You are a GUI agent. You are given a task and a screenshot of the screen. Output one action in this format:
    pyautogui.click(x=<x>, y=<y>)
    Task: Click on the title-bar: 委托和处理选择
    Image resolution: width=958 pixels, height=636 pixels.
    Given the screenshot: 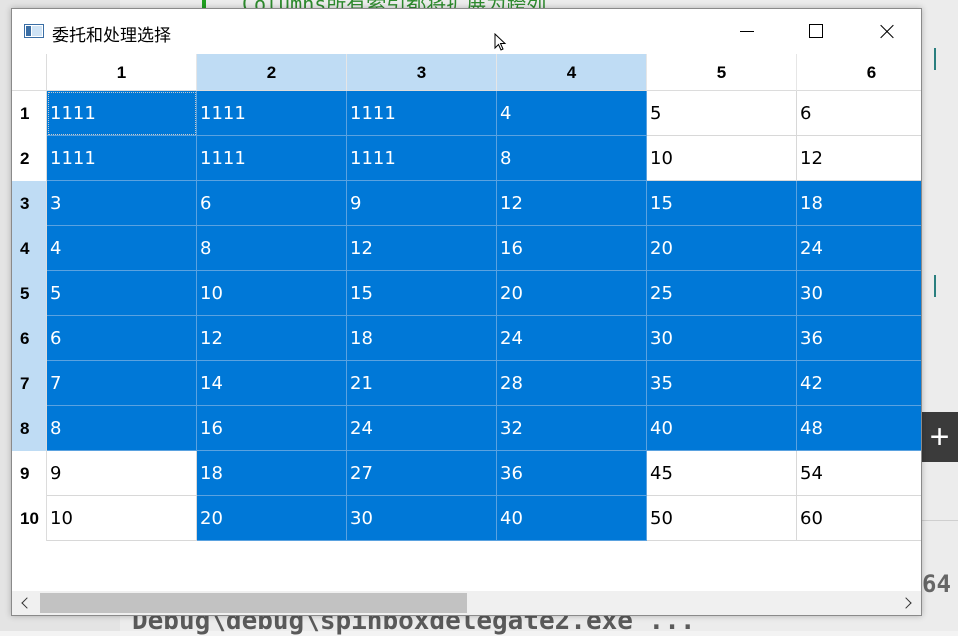 What is the action you would take?
    pyautogui.click(x=466, y=31)
    